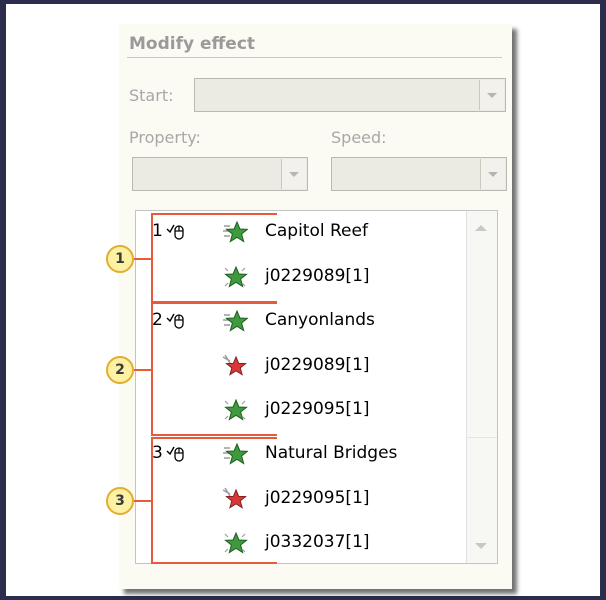 The image size is (606, 600). Describe the element at coordinates (350, 95) in the screenshot. I see `start-dropdown` at that location.